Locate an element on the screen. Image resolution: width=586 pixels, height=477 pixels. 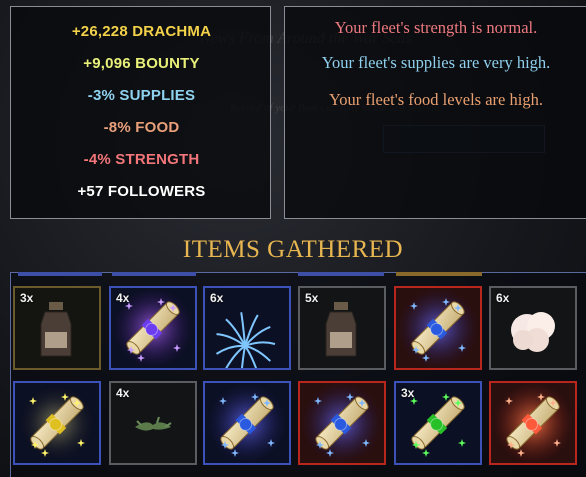
items-gathered-title: ITEMS GATHERED is located at coordinates (293, 249).